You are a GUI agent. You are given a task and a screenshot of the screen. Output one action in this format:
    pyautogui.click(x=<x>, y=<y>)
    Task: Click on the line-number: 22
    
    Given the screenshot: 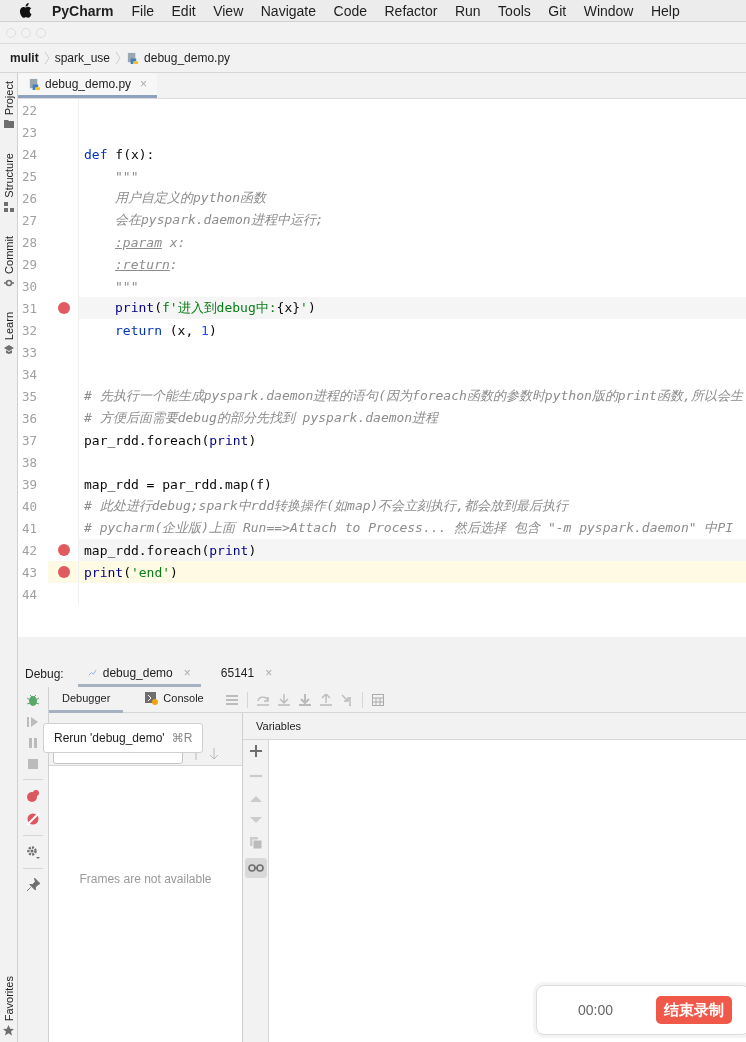 What is the action you would take?
    pyautogui.click(x=30, y=110)
    